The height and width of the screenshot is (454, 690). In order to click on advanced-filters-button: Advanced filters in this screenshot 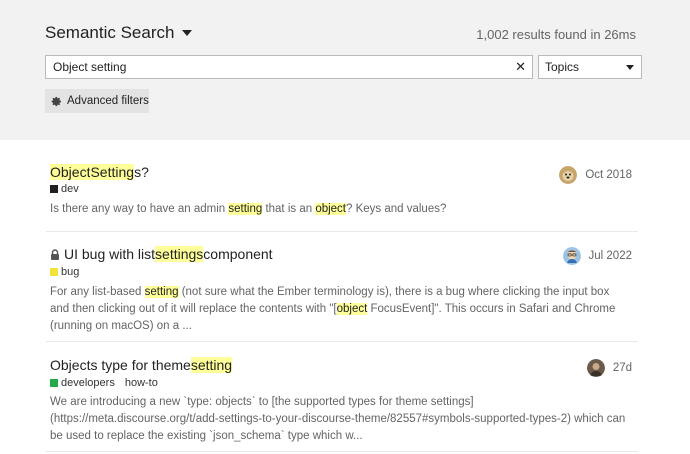, I will do `click(97, 101)`.